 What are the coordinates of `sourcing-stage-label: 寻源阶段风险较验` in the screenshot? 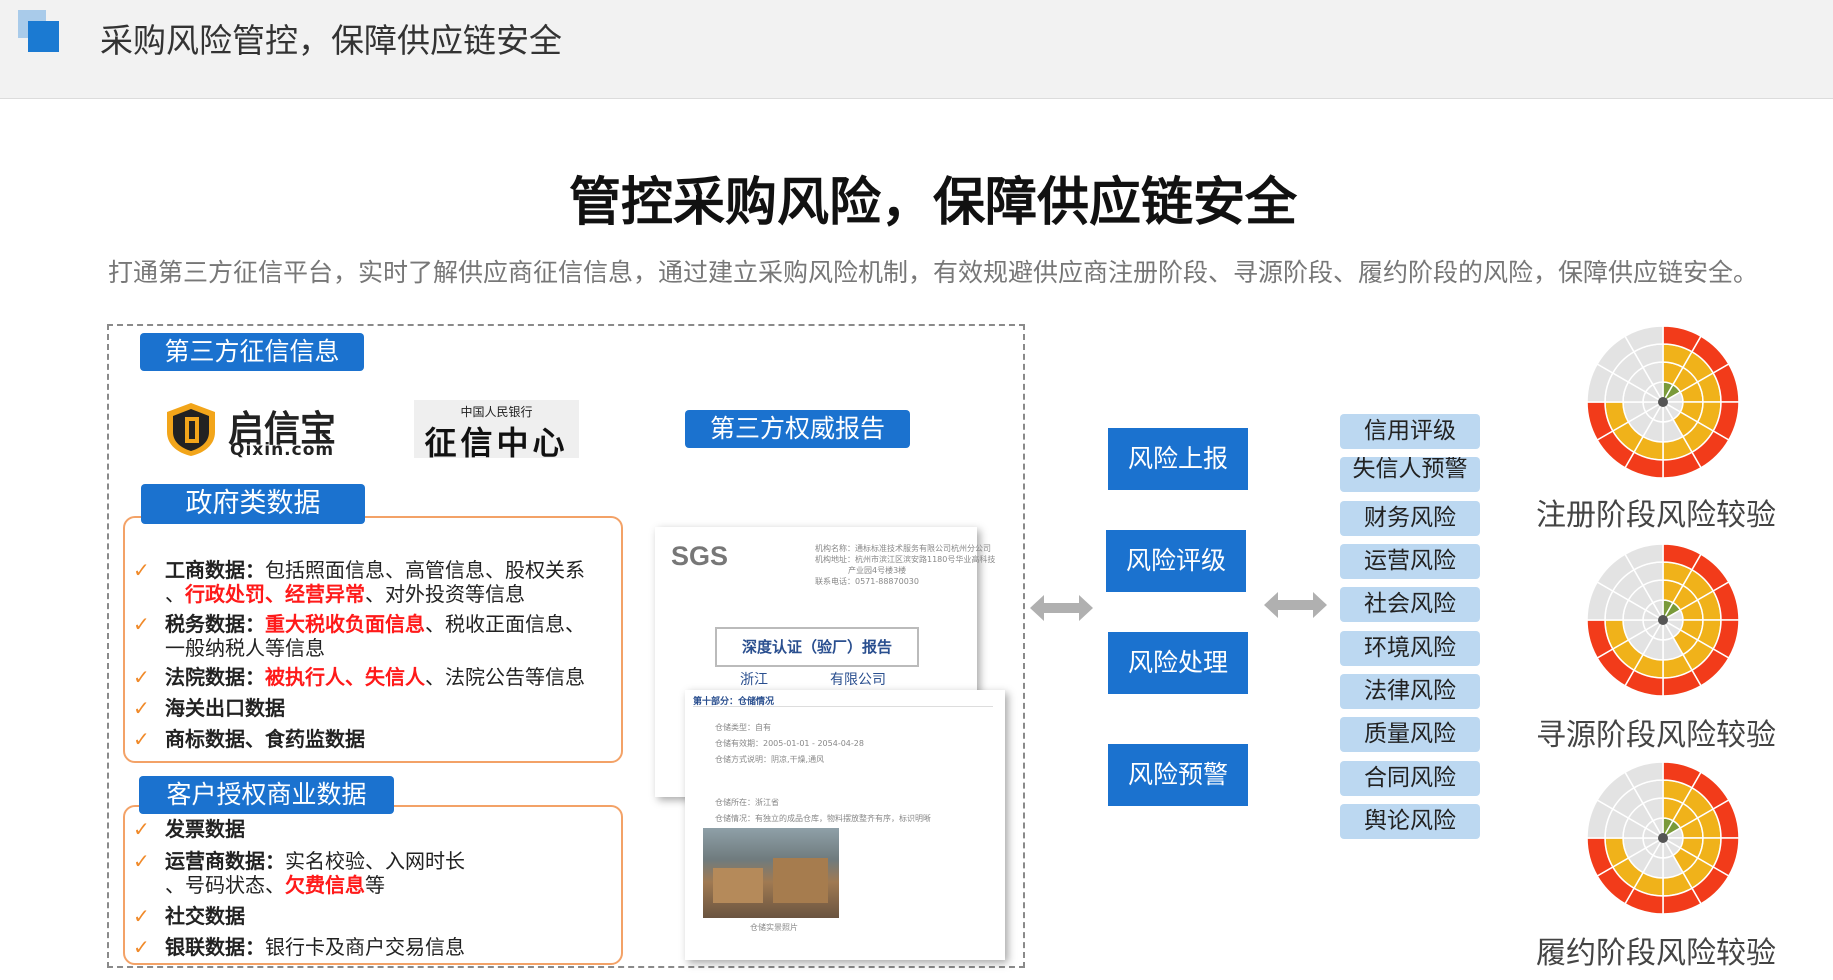 It's located at (1656, 735).